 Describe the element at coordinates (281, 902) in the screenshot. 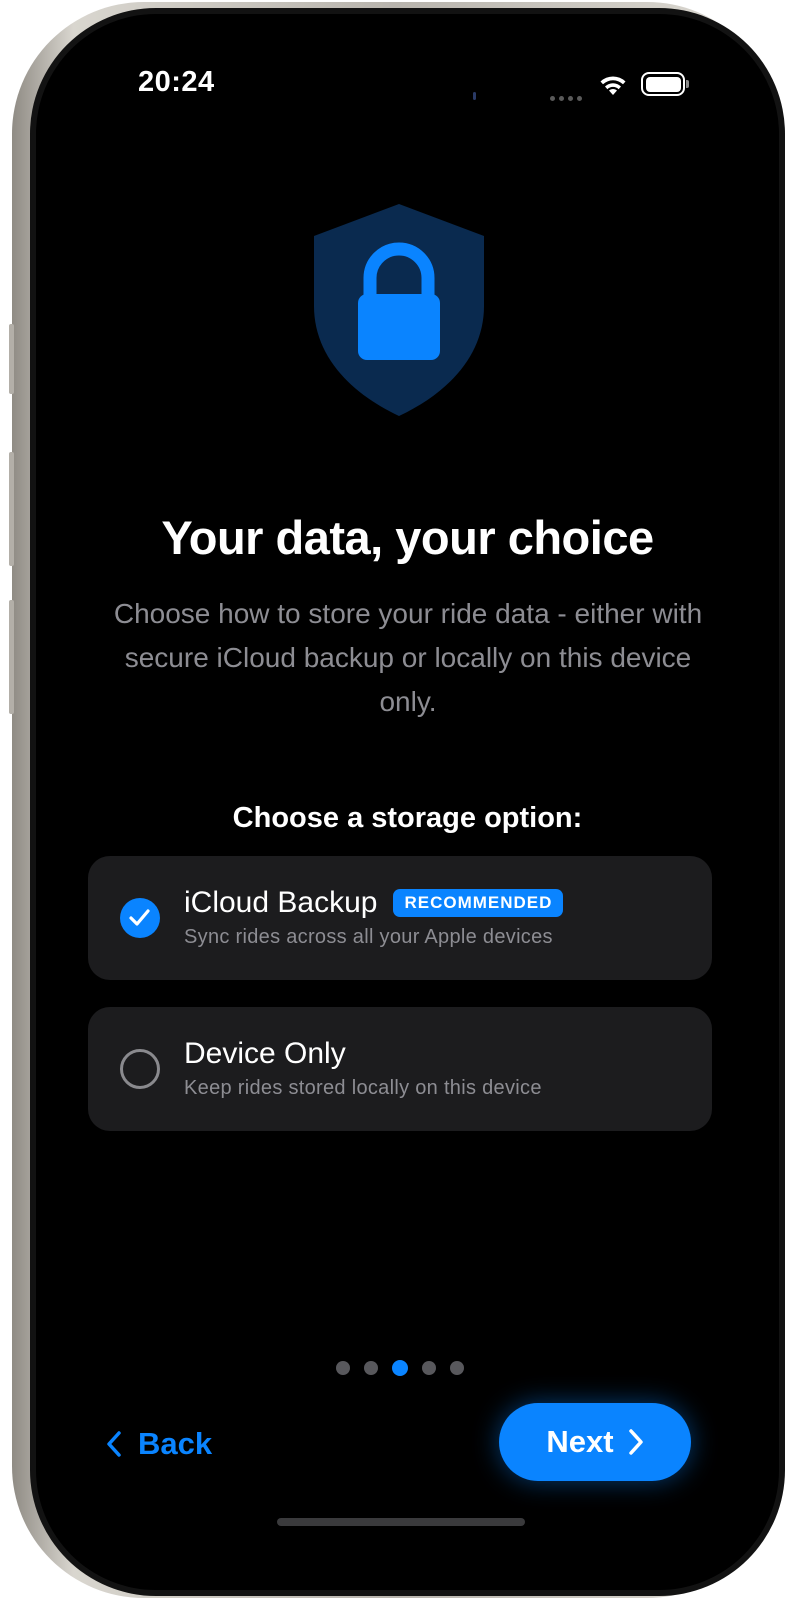

I see `option-title: iCloud Backup` at that location.